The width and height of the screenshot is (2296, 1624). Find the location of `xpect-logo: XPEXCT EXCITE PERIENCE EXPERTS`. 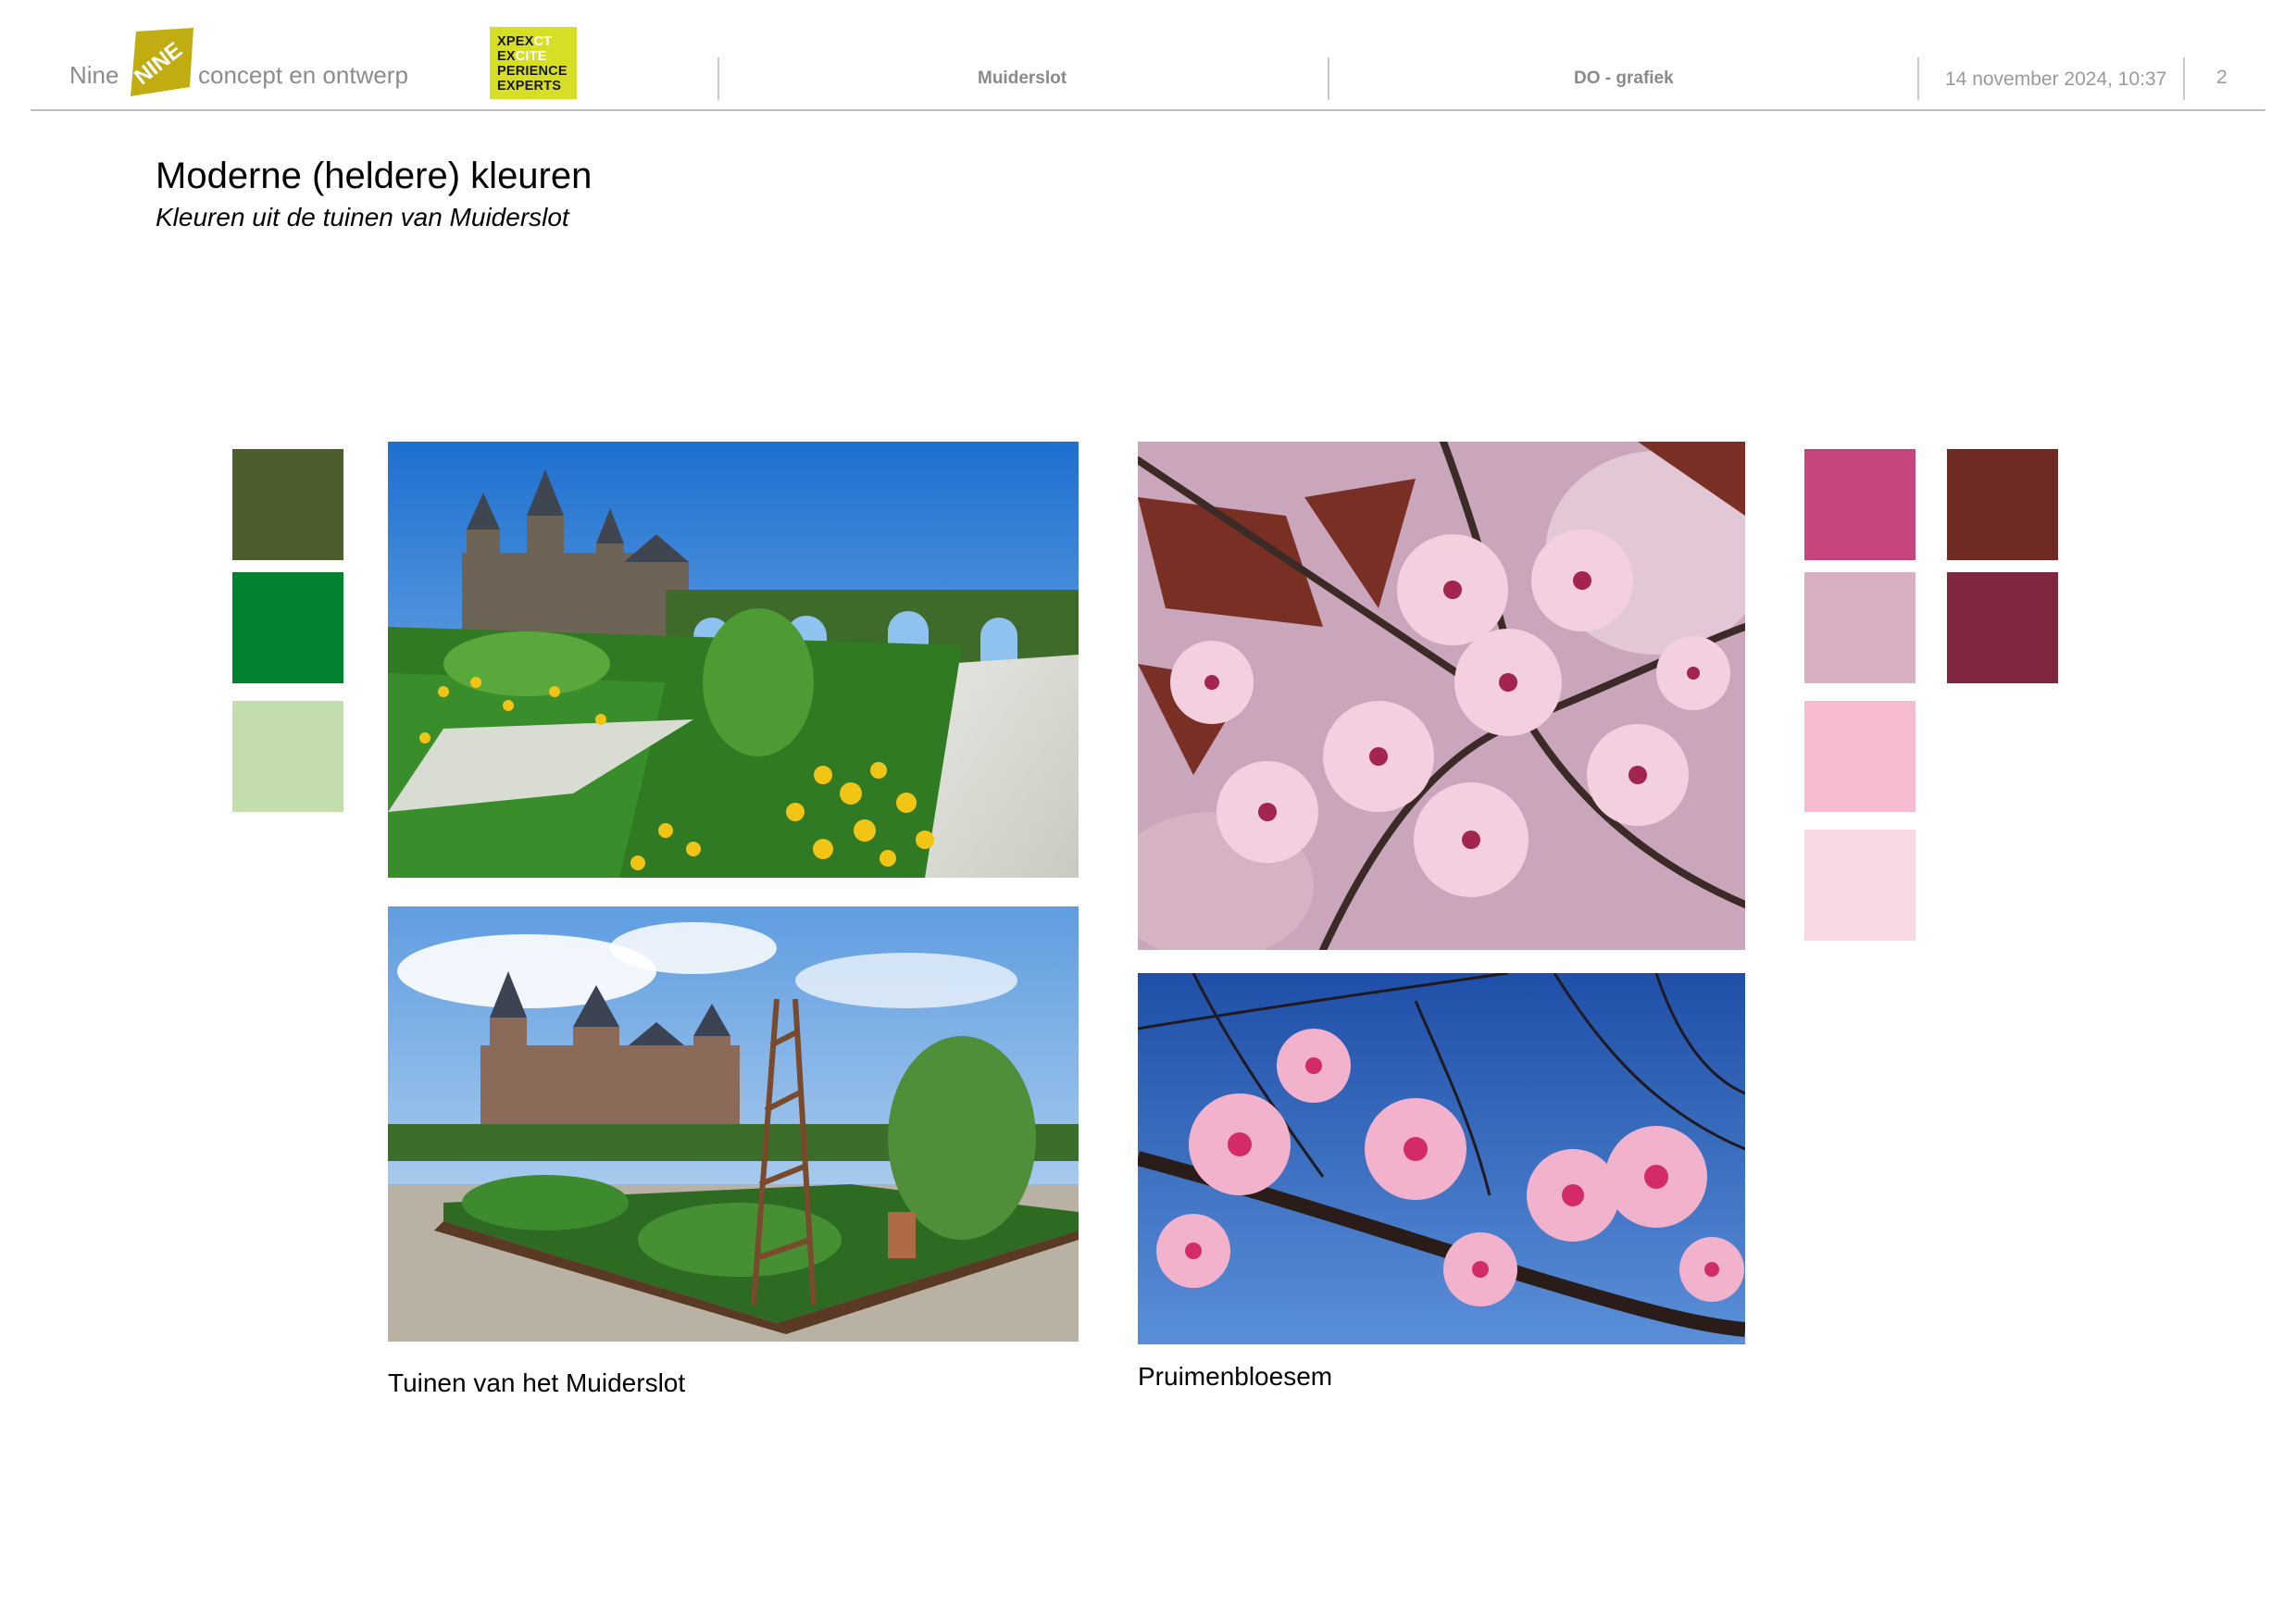

xpect-logo: XPEXCT EXCITE PERIENCE EXPERTS is located at coordinates (533, 63).